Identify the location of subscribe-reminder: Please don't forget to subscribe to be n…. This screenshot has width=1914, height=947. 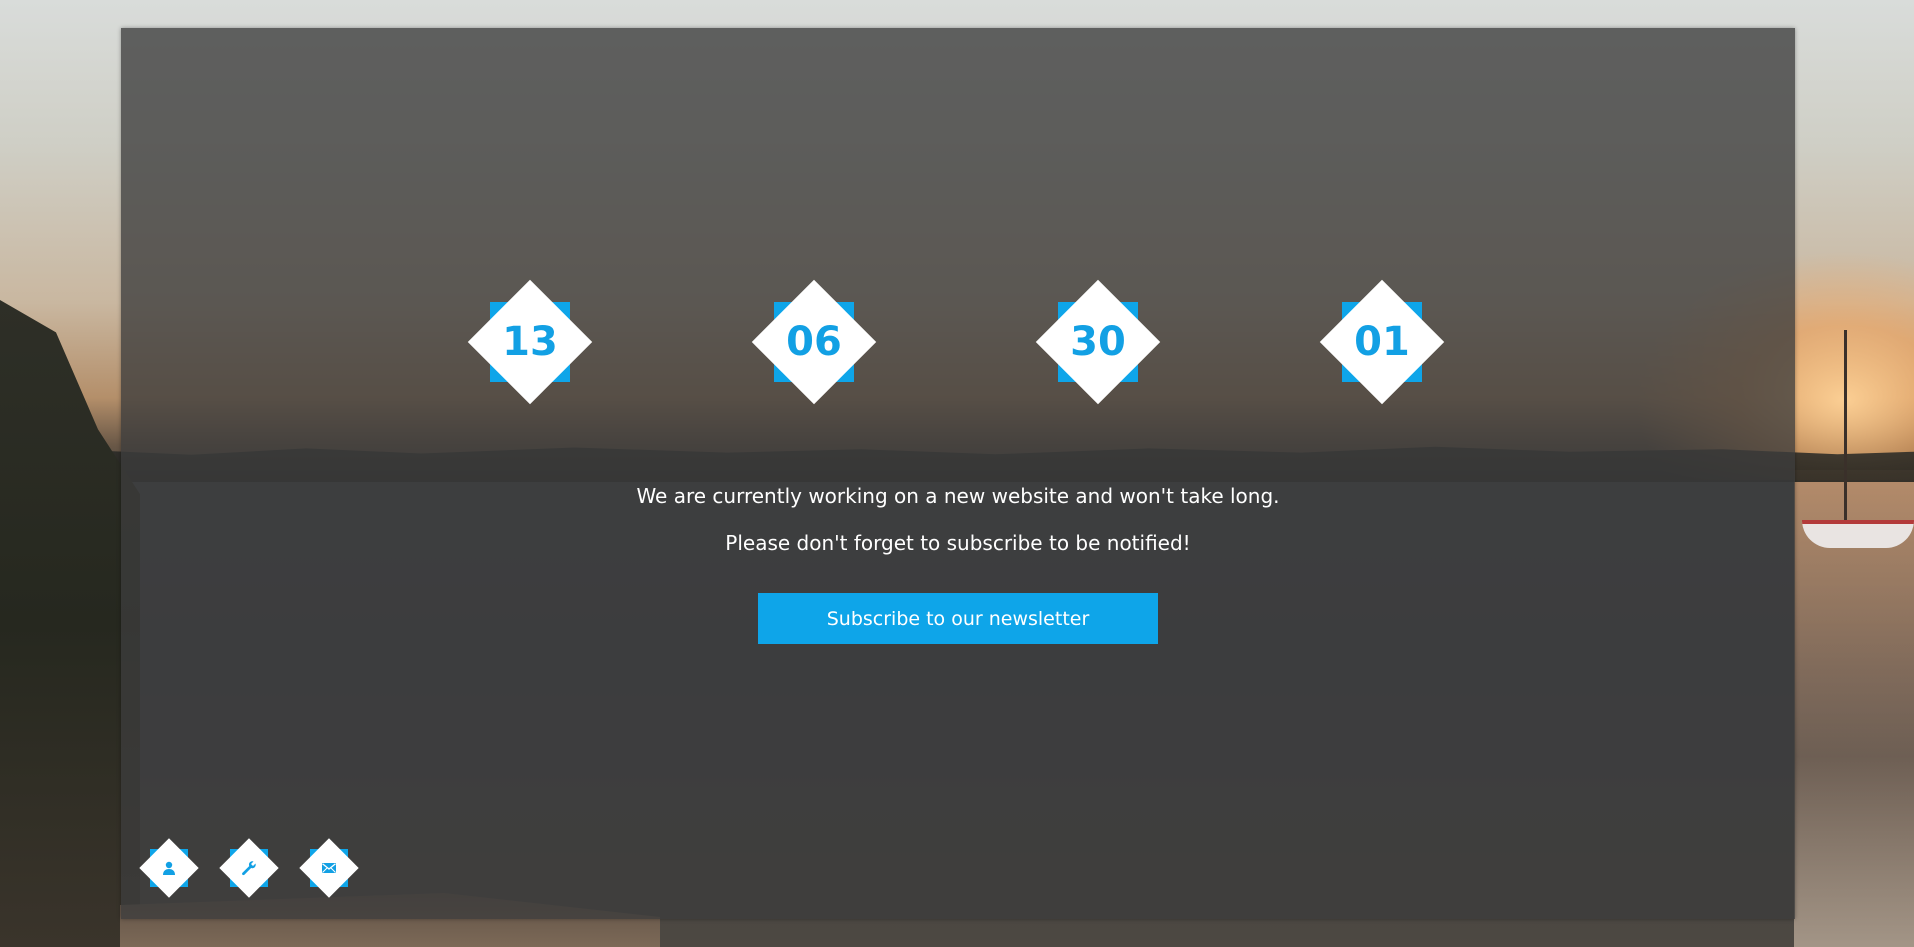
(958, 543).